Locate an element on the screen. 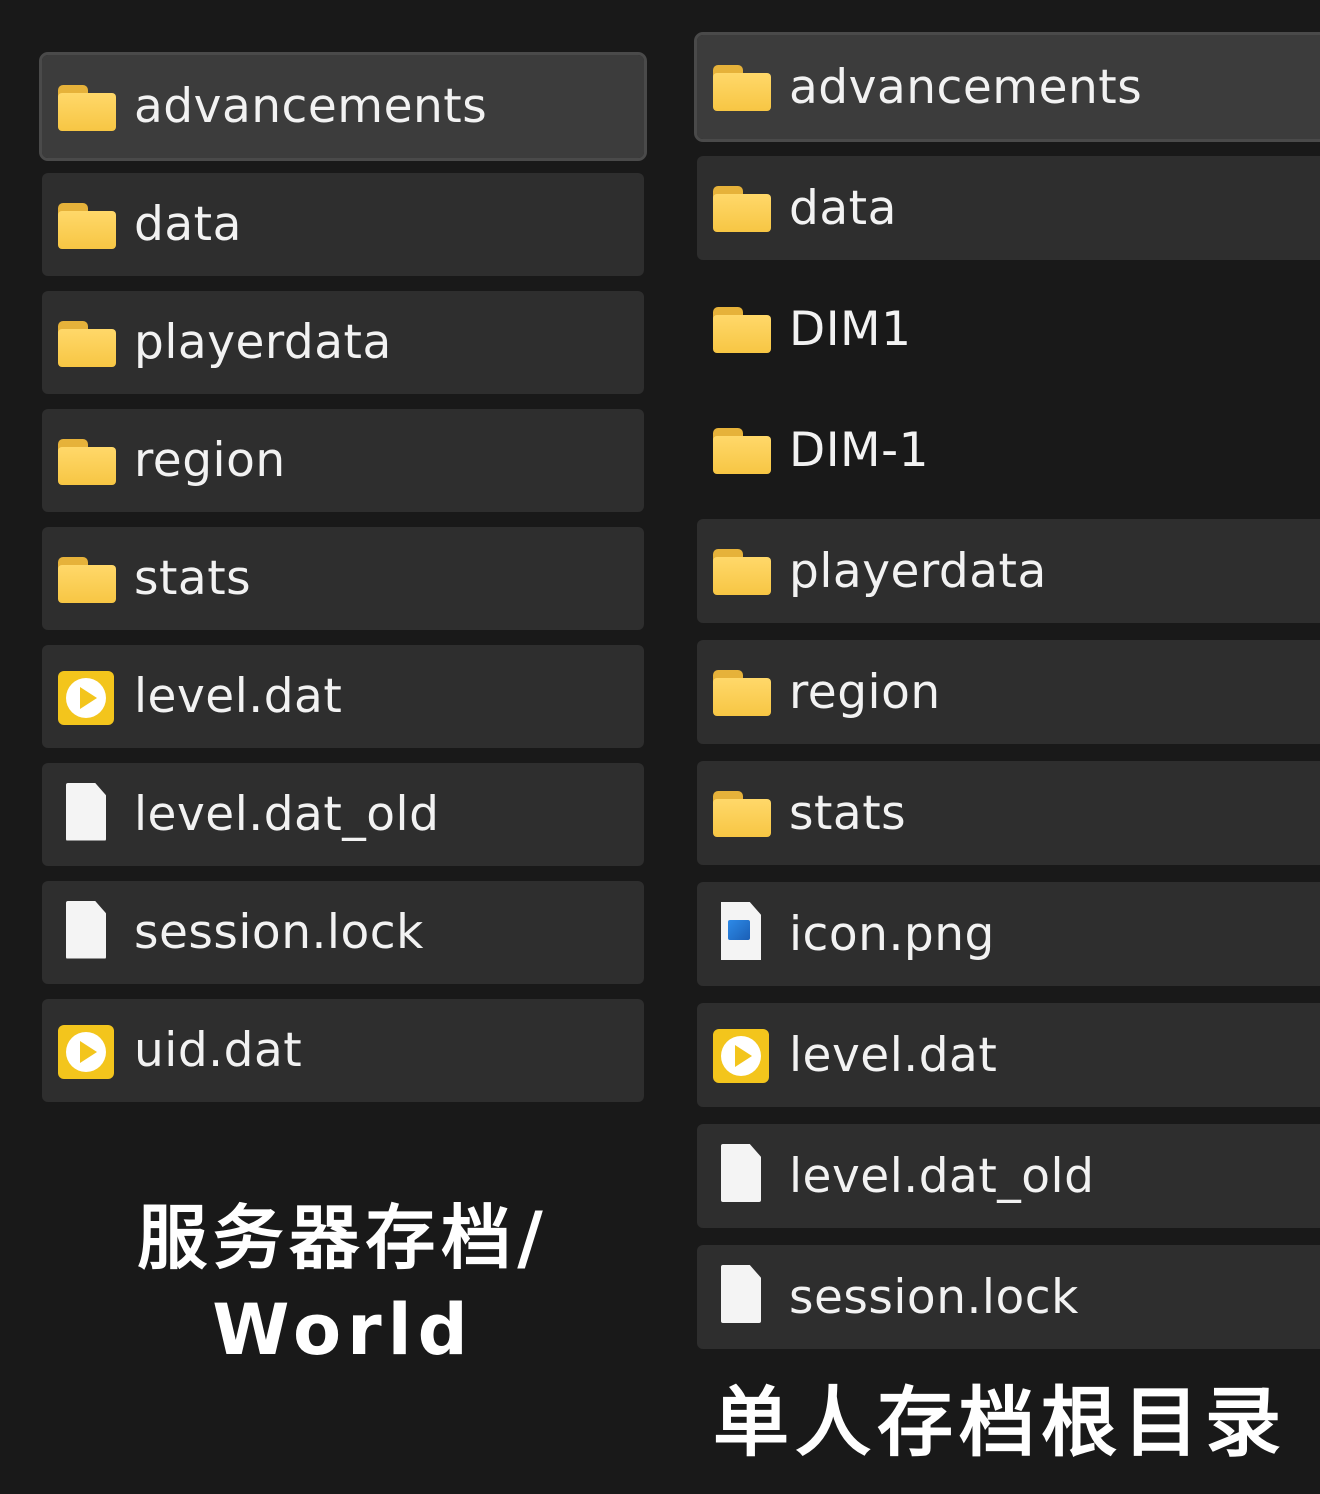 Image resolution: width=1320 pixels, height=1494 pixels. file-name: icon.png is located at coordinates (892, 934).